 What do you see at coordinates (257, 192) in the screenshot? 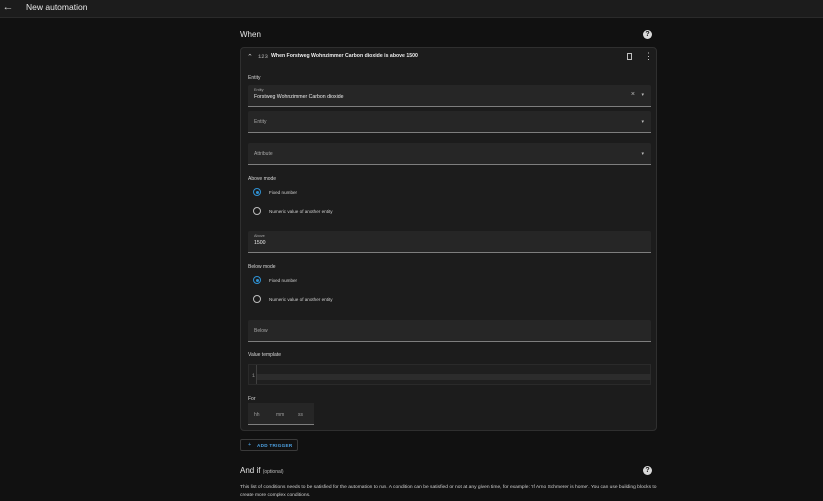
I see `above-mode-fixed-radio` at bounding box center [257, 192].